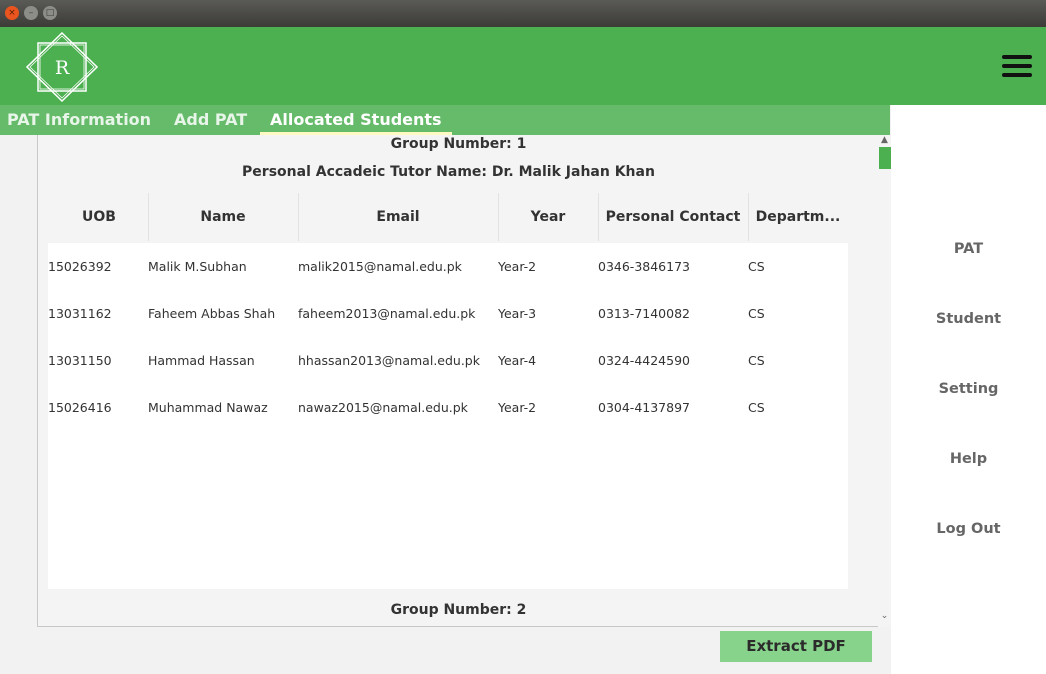  What do you see at coordinates (380, 266) in the screenshot?
I see `cell-email: malik2015@namal.edu.pk` at bounding box center [380, 266].